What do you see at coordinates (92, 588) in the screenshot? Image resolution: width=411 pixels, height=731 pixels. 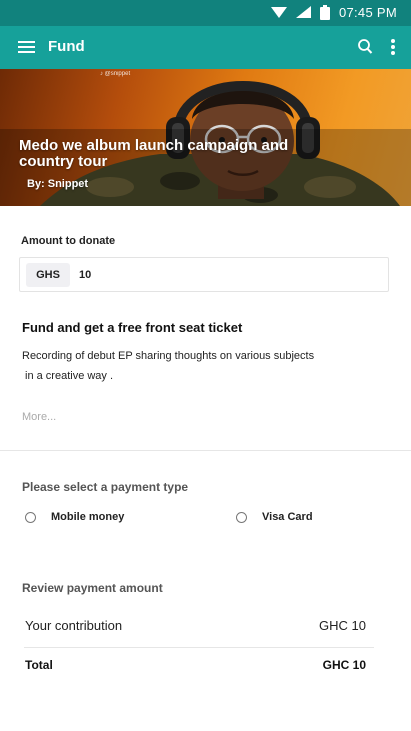 I see `review-heading: Review payment amount` at bounding box center [92, 588].